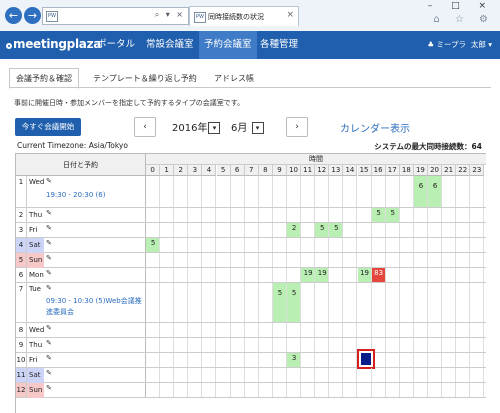  I want to click on hour-cell: 2, so click(294, 230).